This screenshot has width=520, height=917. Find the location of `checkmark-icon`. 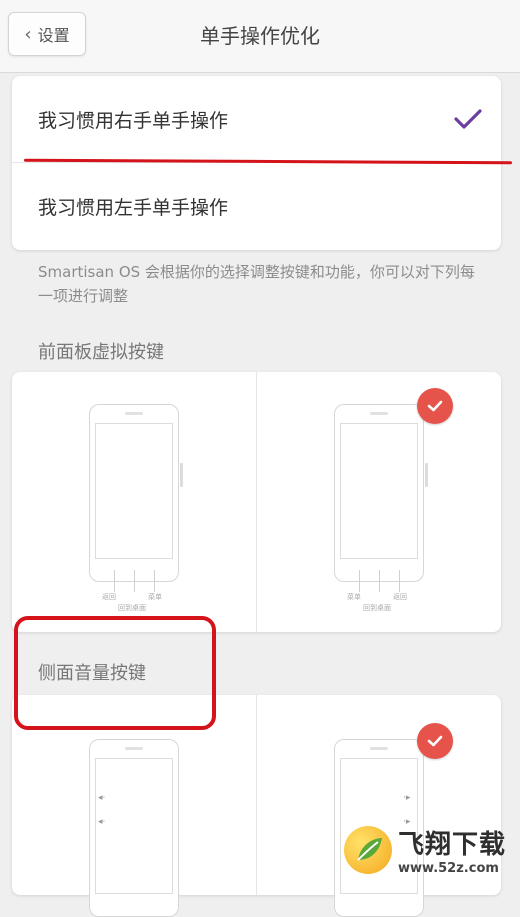

checkmark-icon is located at coordinates (468, 119).